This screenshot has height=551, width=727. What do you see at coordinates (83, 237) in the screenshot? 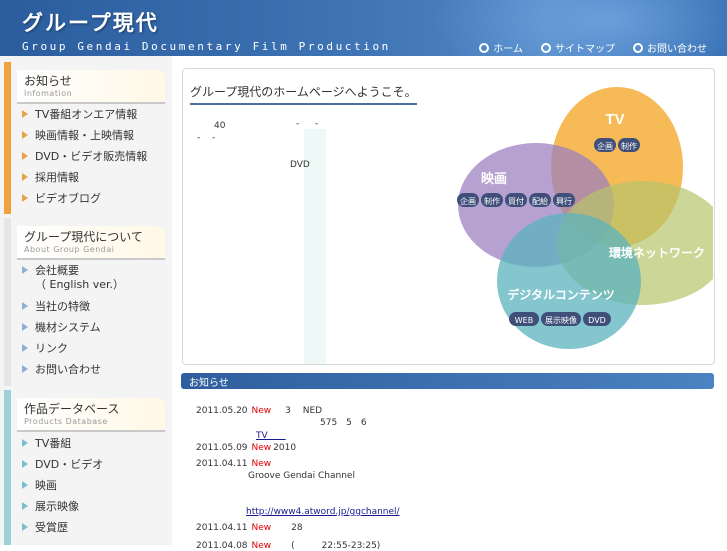
I see `section-title: グループ現代について` at bounding box center [83, 237].